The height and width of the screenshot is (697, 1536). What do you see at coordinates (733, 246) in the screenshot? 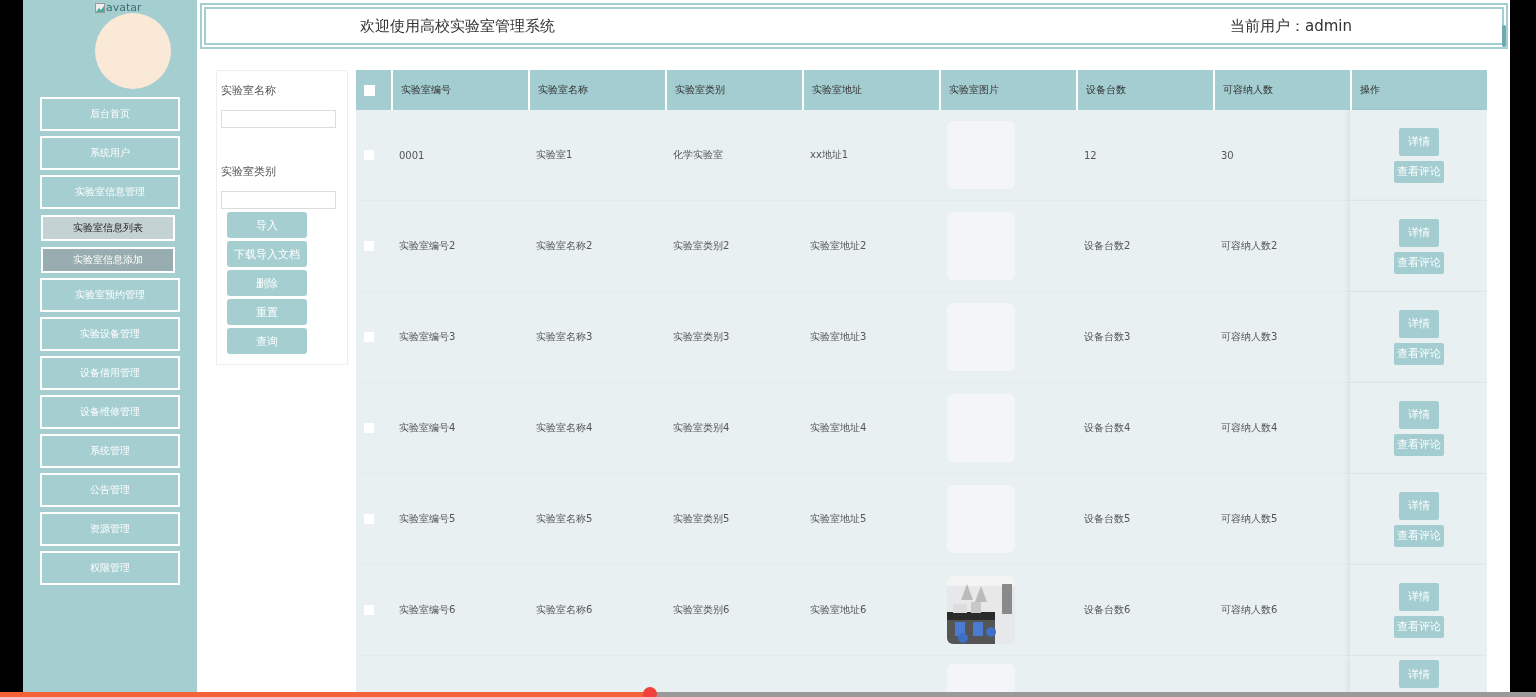
I see `table-cell: 实验室类别2` at bounding box center [733, 246].